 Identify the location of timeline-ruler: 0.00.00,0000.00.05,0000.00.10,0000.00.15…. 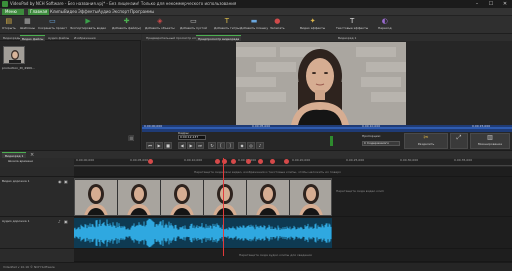
(293, 162).